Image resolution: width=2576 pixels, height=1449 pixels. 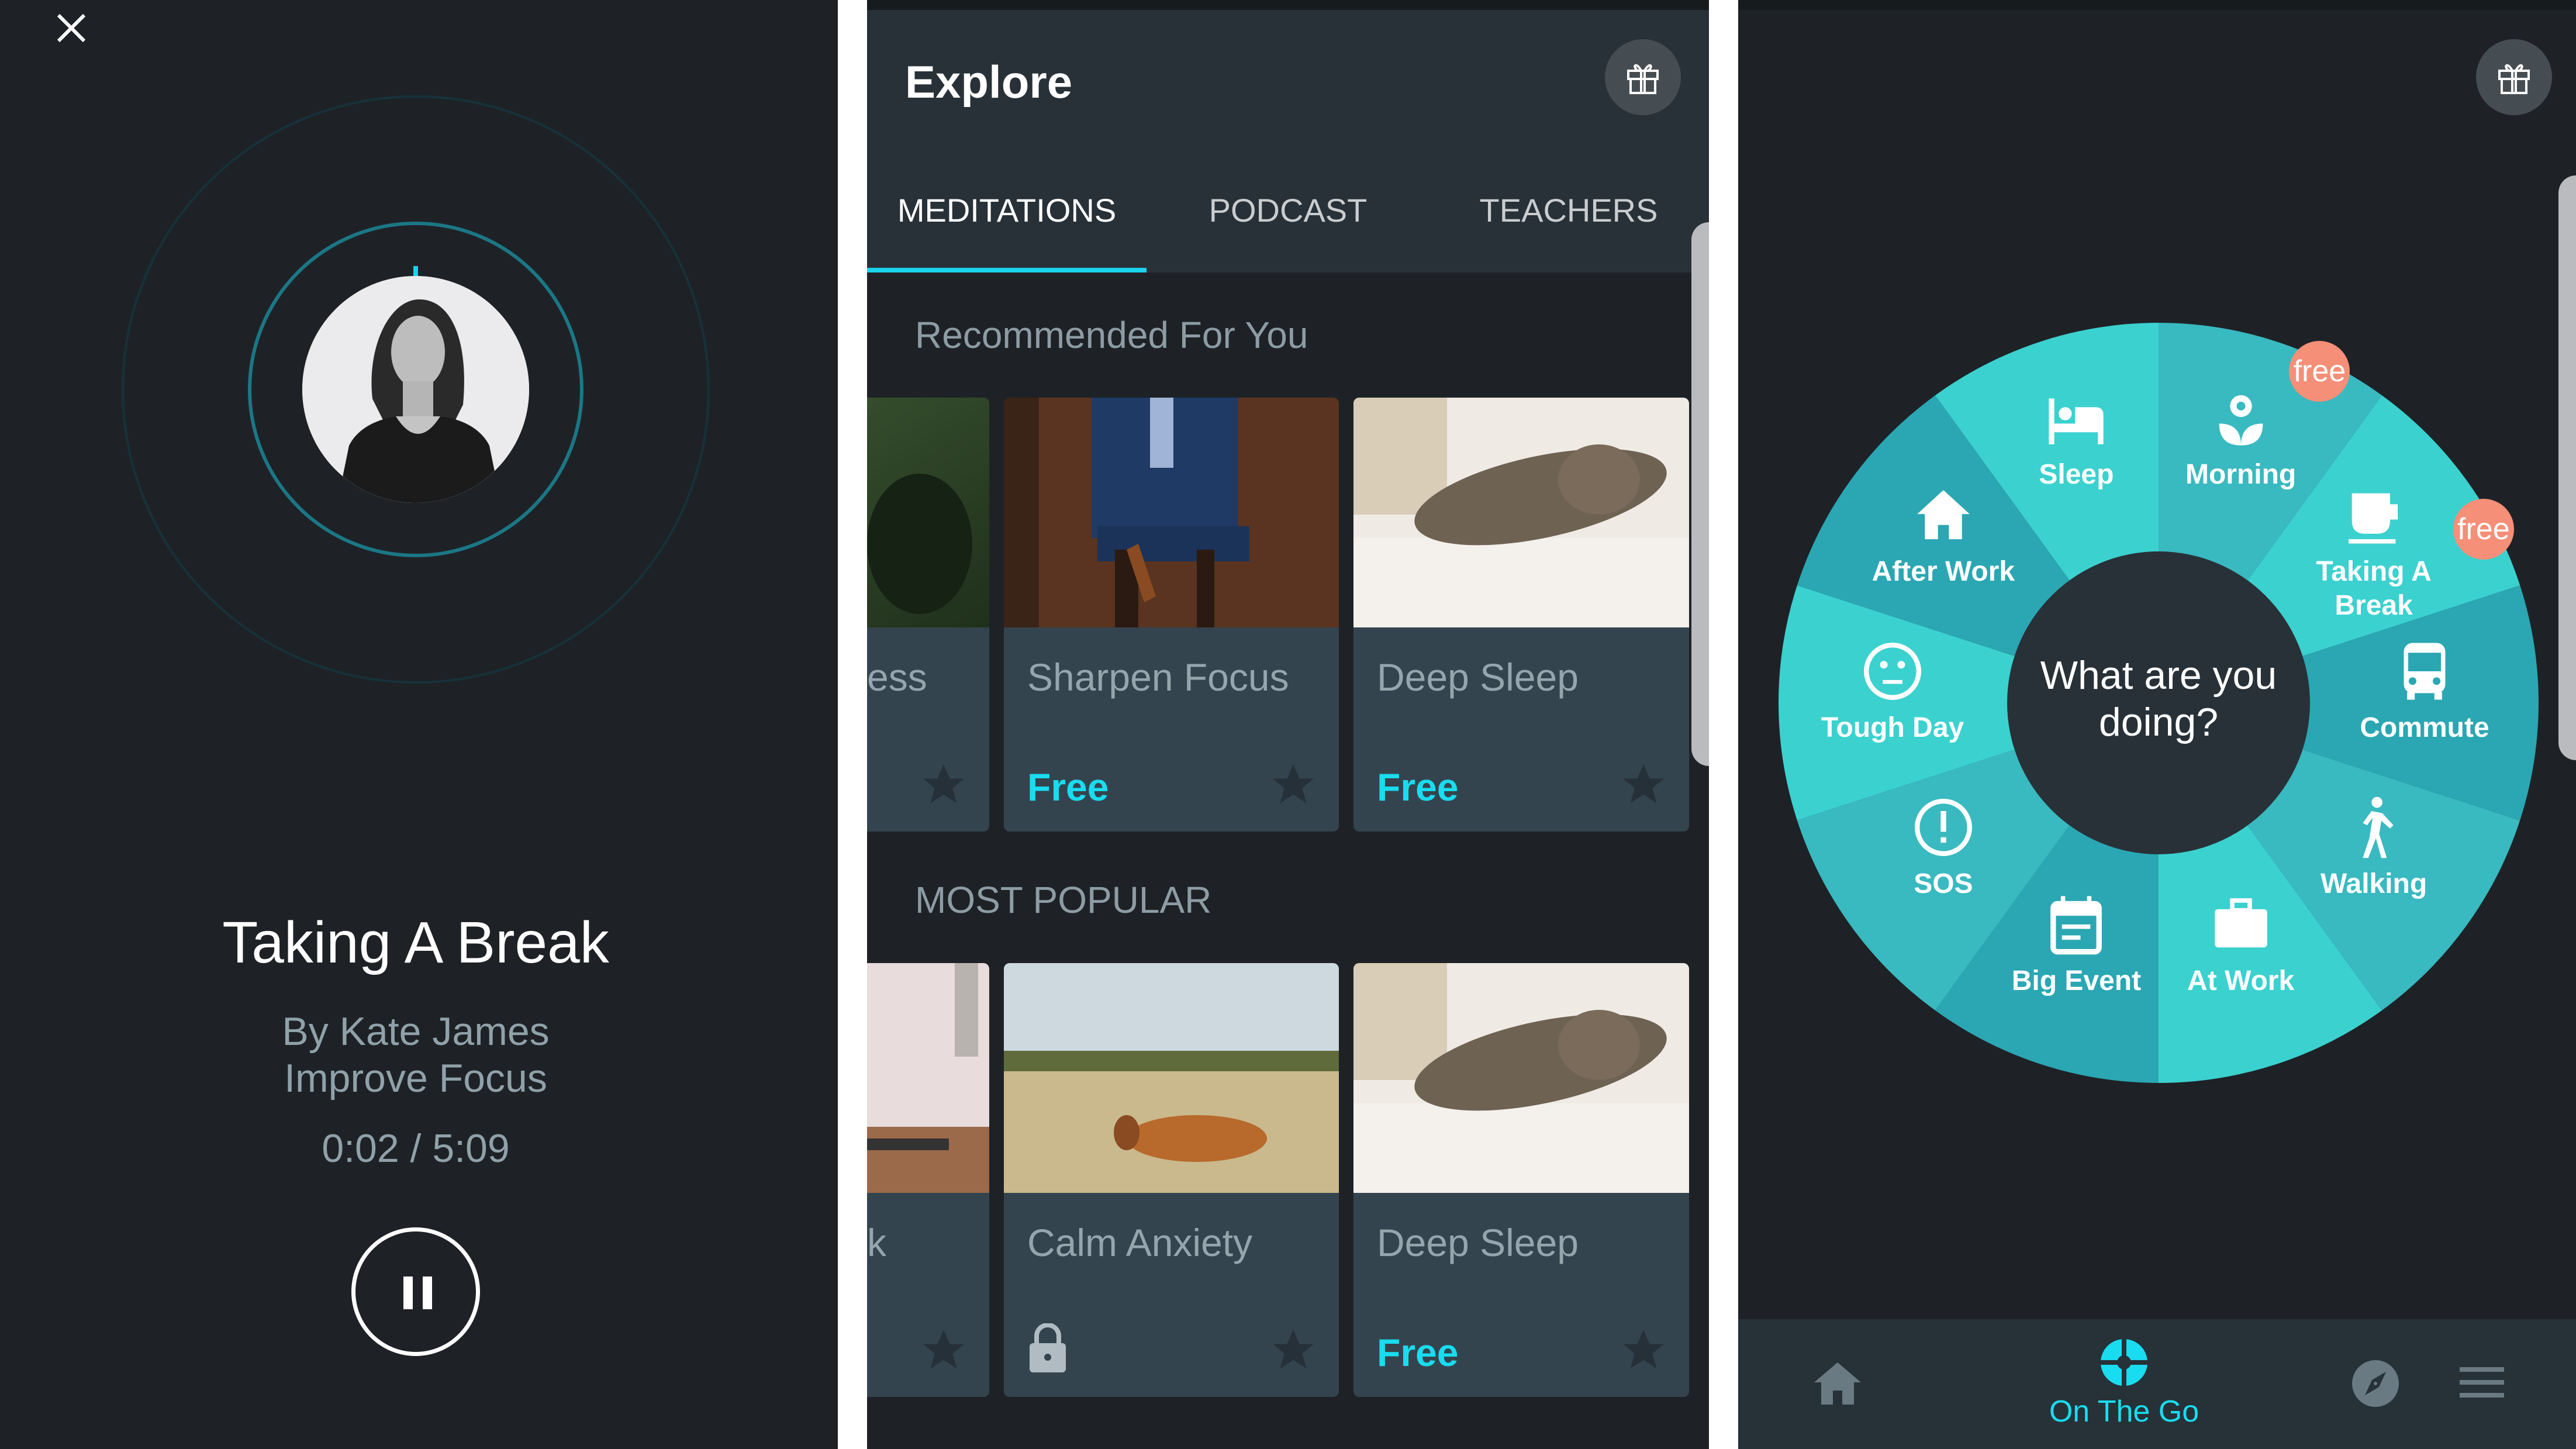 What do you see at coordinates (1569, 210) in the screenshot?
I see `tab-teachers: TEACHERS` at bounding box center [1569, 210].